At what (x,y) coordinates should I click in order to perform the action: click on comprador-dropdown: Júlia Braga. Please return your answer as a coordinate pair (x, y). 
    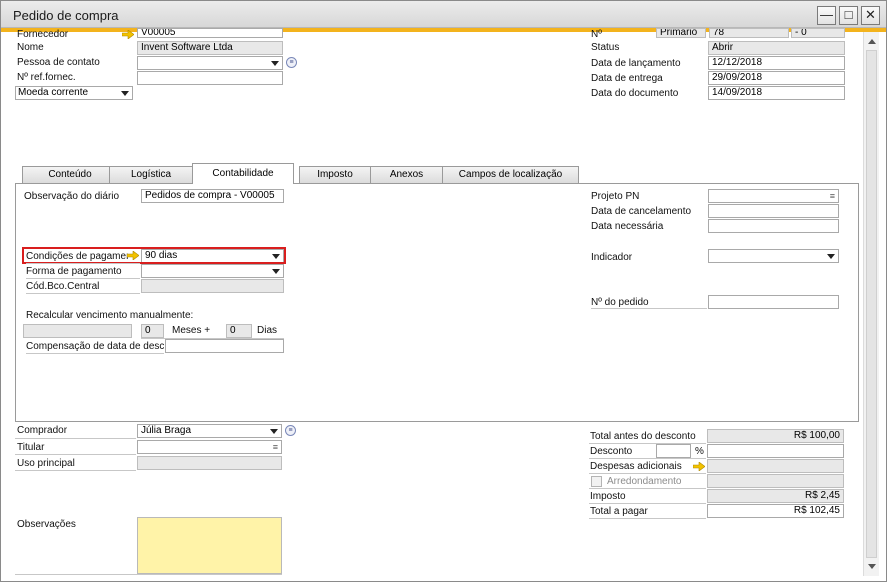
    Looking at the image, I should click on (209, 431).